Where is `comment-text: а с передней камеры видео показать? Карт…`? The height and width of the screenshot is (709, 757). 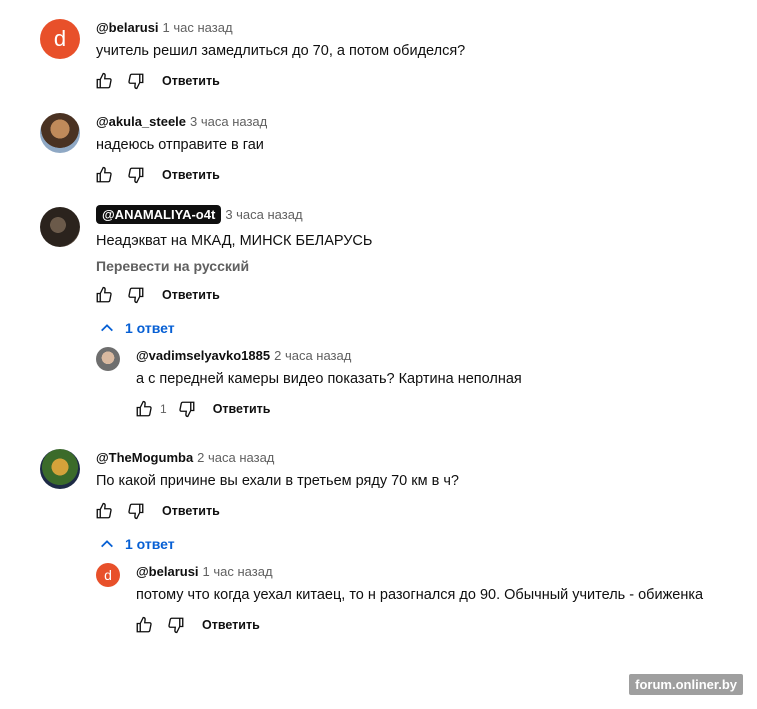 comment-text: а с передней камеры видео показать? Карт… is located at coordinates (329, 379).